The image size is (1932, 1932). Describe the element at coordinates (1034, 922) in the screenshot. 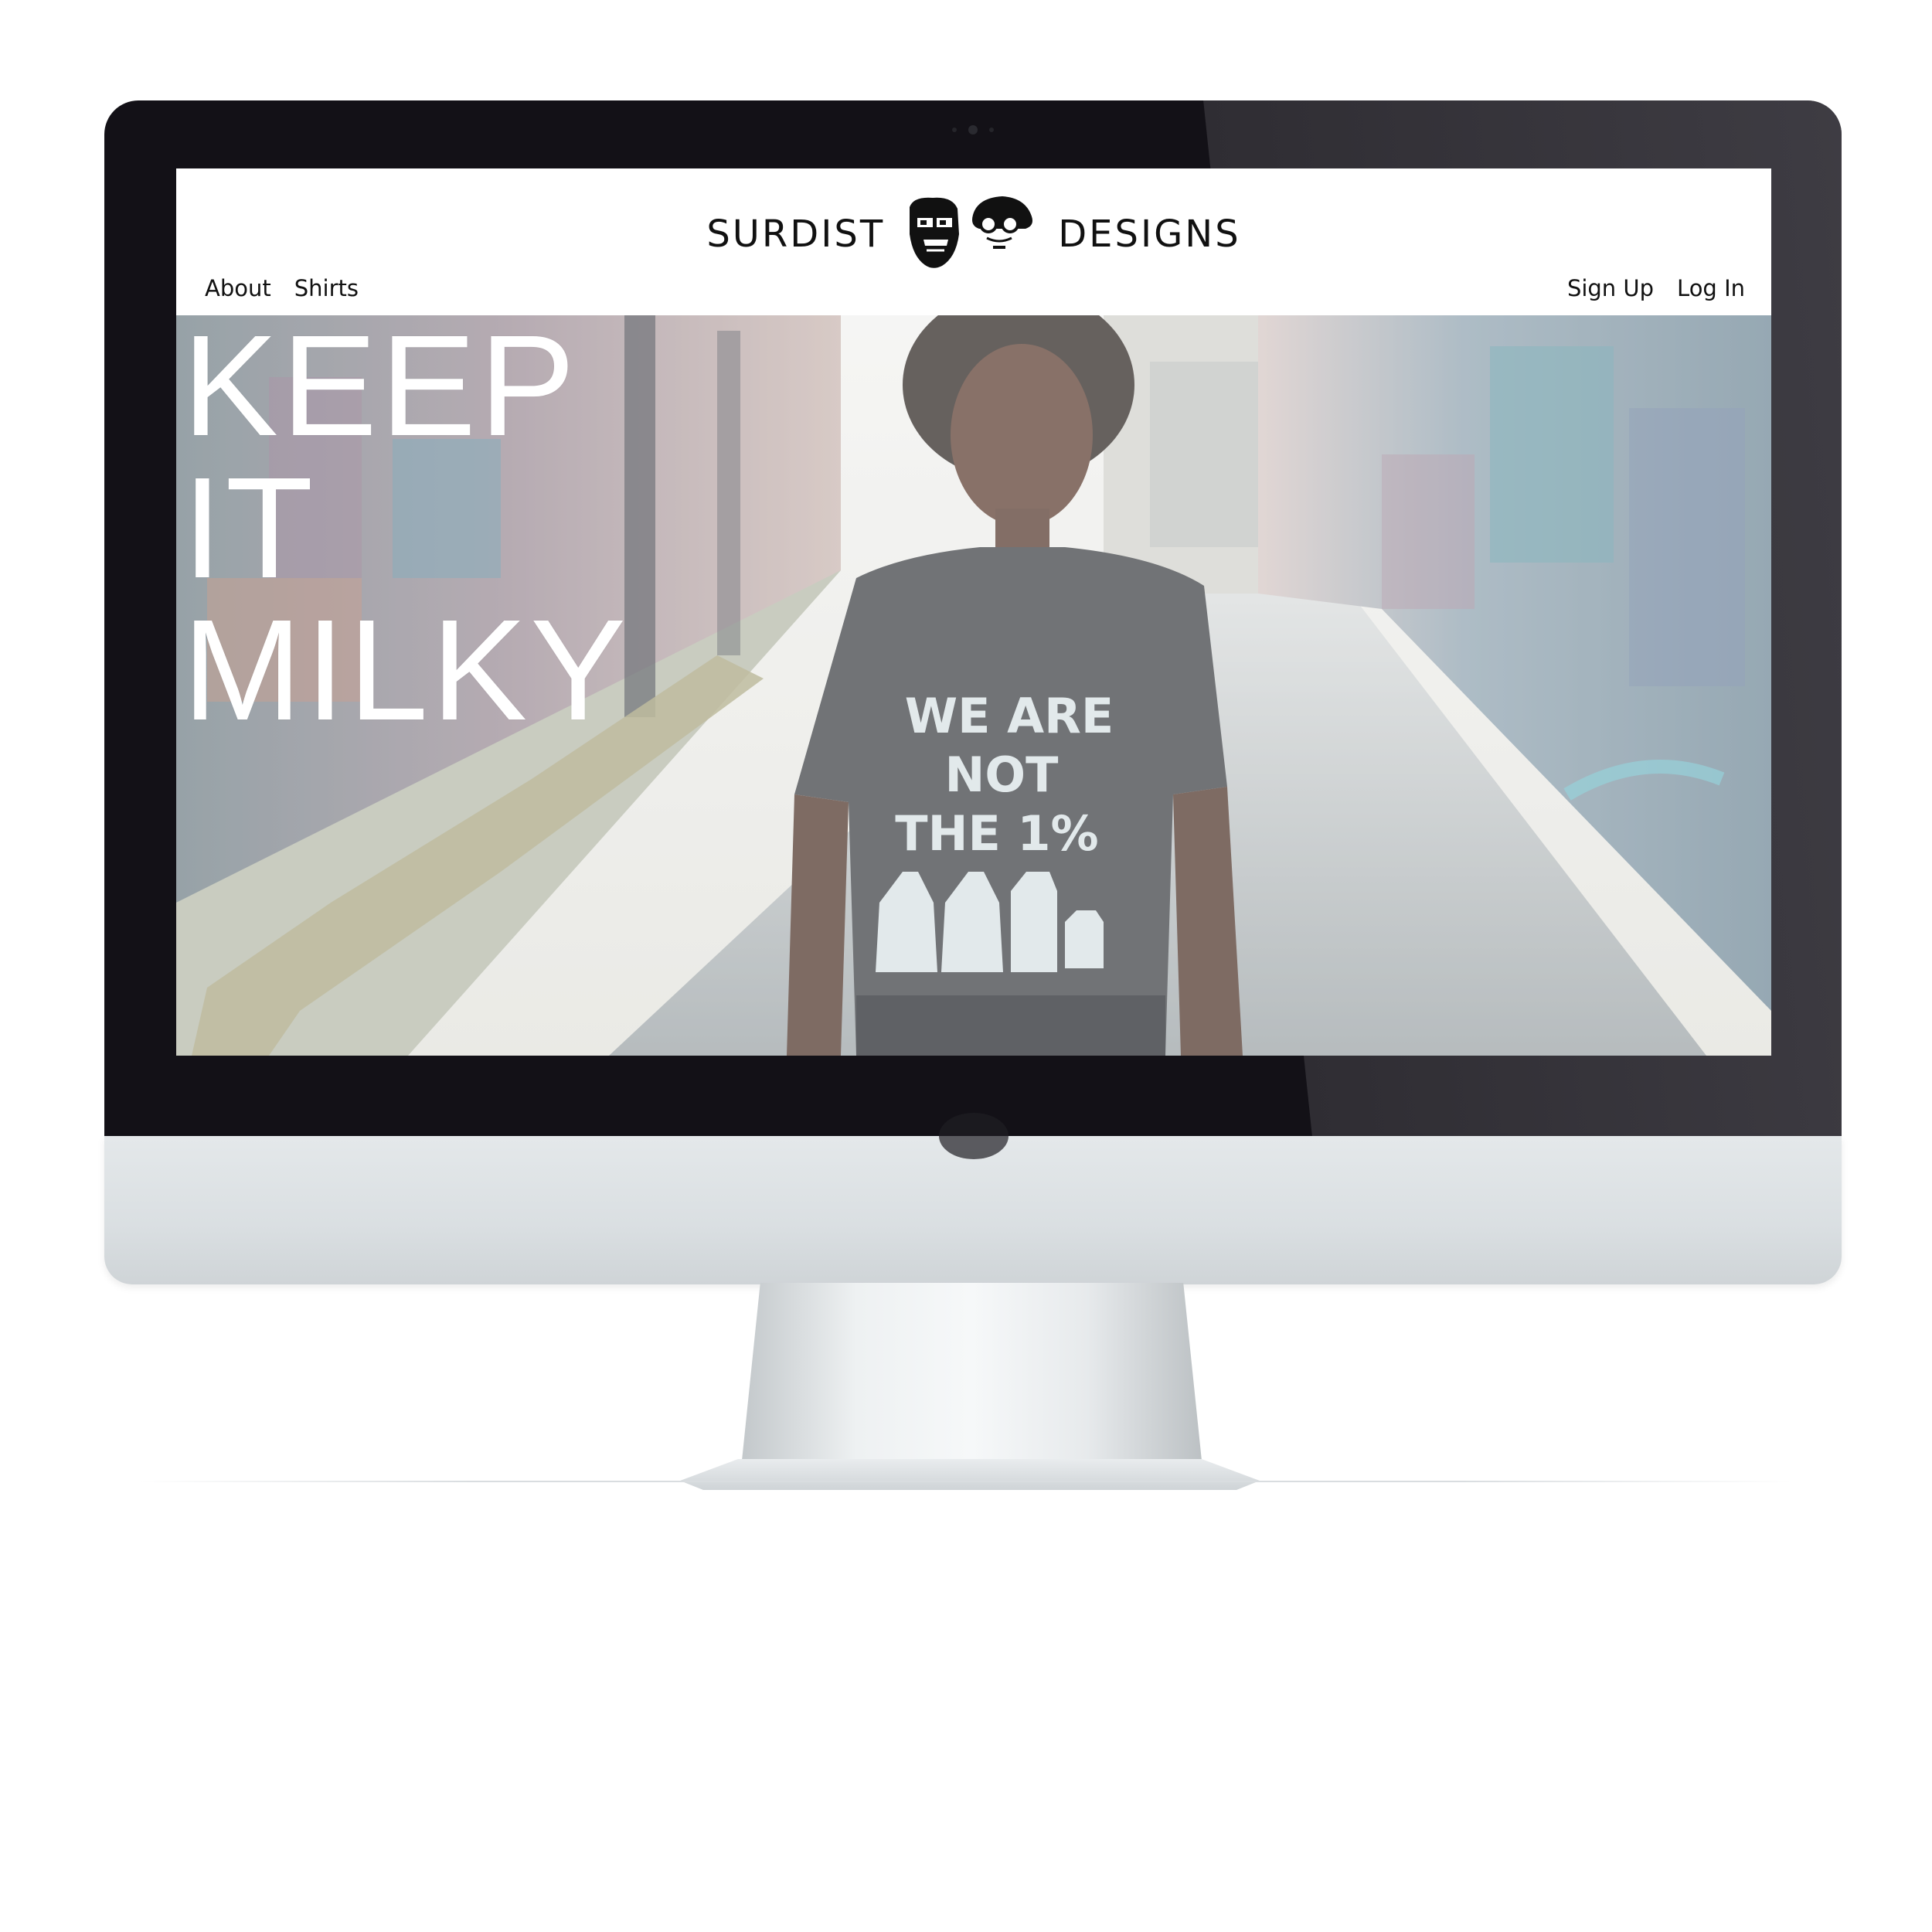

I see `milk-carton-icon` at that location.